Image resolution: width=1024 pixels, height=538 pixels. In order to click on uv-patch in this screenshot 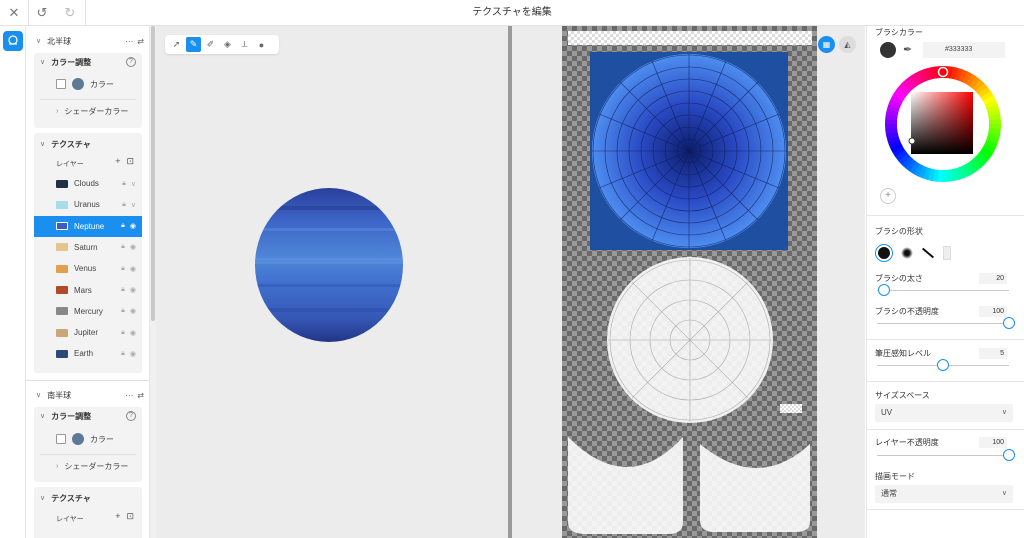, I will do `click(791, 408)`.